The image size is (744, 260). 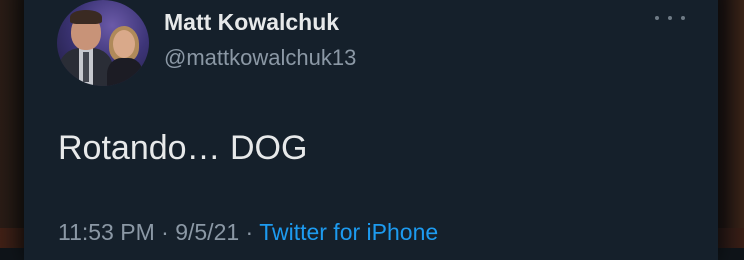 I want to click on more-horizontal-icon, so click(x=670, y=18).